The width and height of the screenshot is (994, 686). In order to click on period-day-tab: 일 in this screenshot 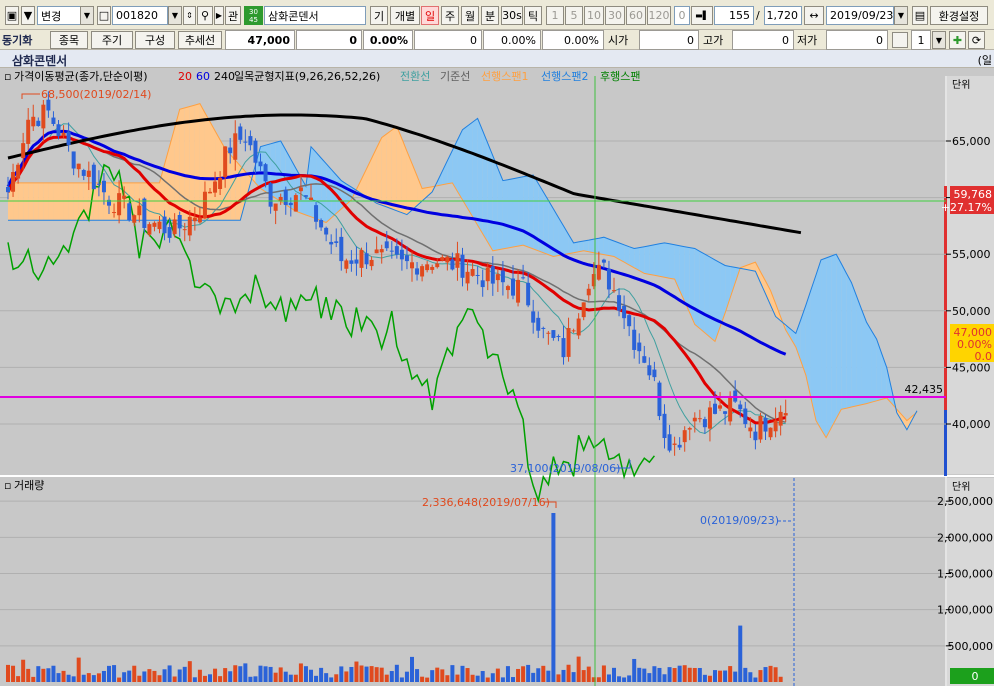, I will do `click(430, 15)`.